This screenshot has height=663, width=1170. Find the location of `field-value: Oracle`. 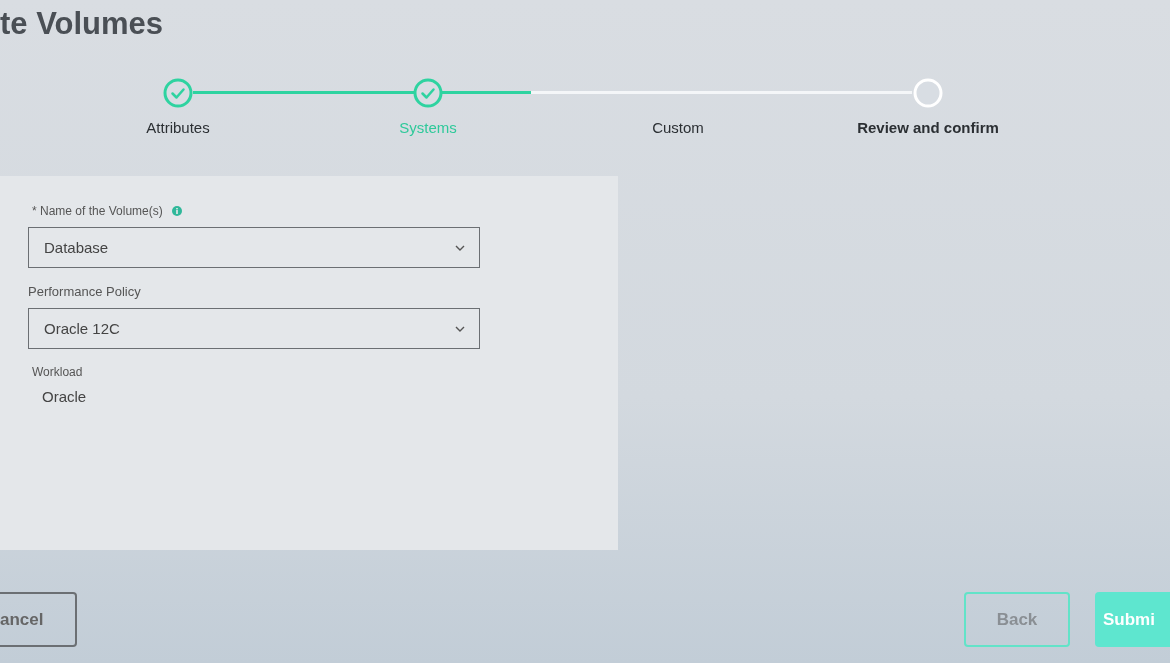

field-value: Oracle is located at coordinates (65, 396).